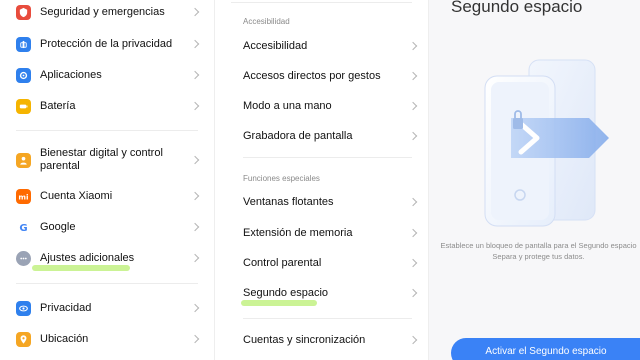  Describe the element at coordinates (23, 258) in the screenshot. I see `more-dots-icon` at that location.